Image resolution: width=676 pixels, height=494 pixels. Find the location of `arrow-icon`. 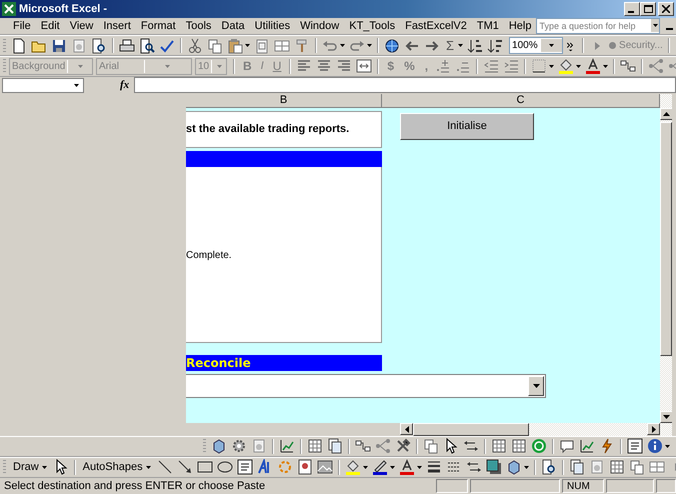

arrow-icon is located at coordinates (184, 467).